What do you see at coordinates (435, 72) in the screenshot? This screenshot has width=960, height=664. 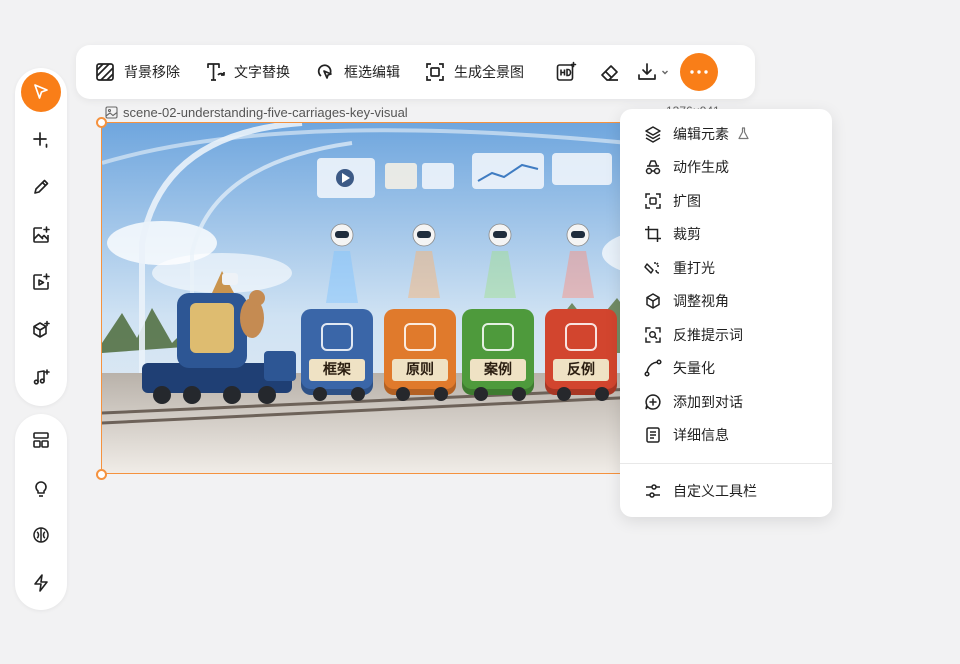 I see `panorama-icon` at bounding box center [435, 72].